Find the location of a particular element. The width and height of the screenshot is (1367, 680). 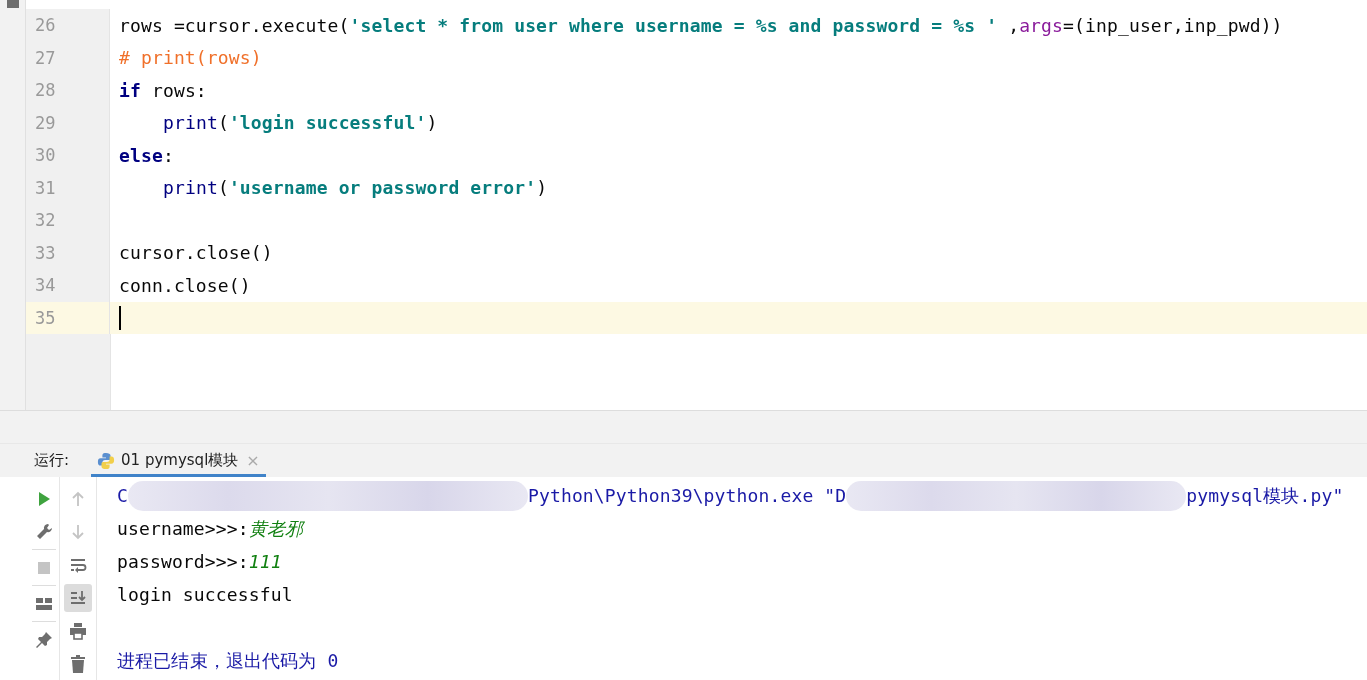

code-line: print('username or password error') is located at coordinates (355, 188).